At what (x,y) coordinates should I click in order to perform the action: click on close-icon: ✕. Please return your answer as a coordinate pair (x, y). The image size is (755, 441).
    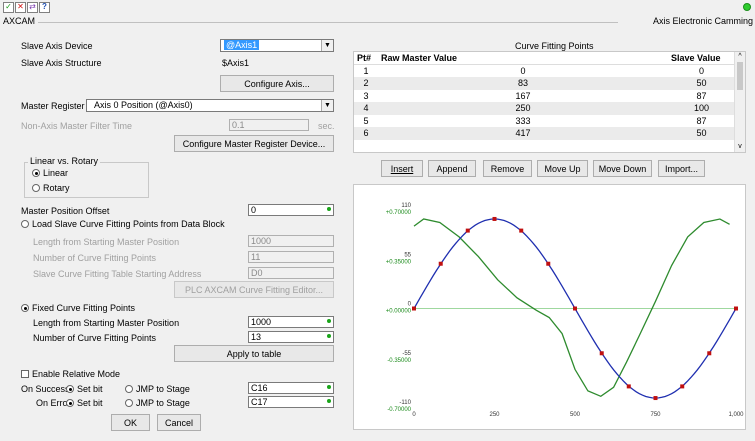
    Looking at the image, I should click on (20, 7).